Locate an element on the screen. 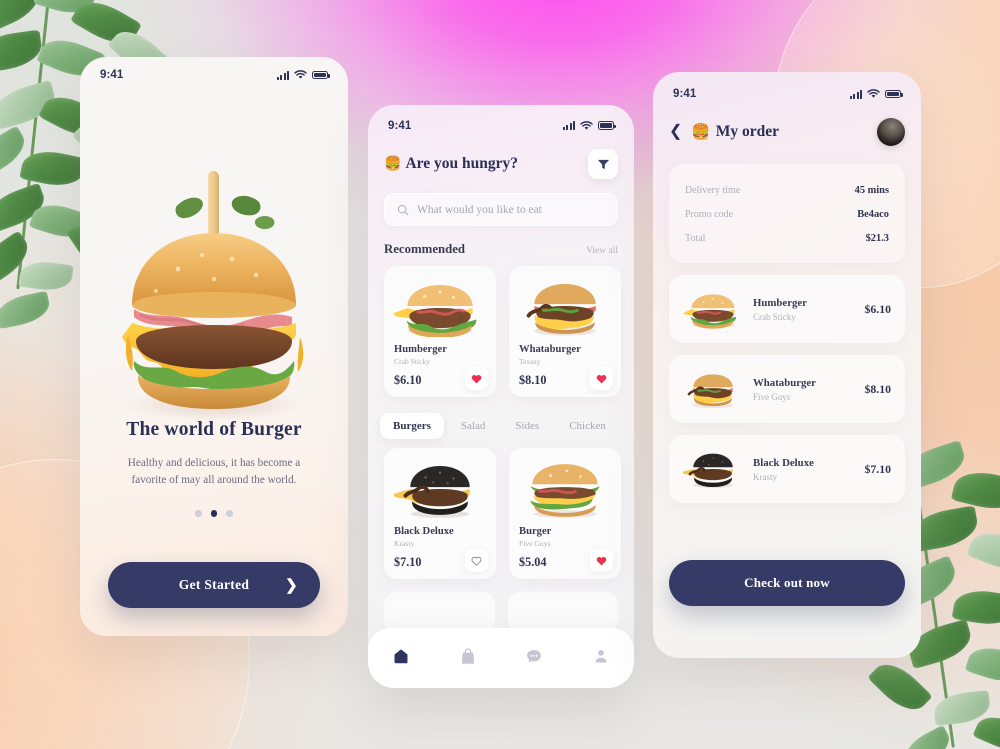 Image resolution: width=1000 pixels, height=749 pixels. profile-icon is located at coordinates (601, 658).